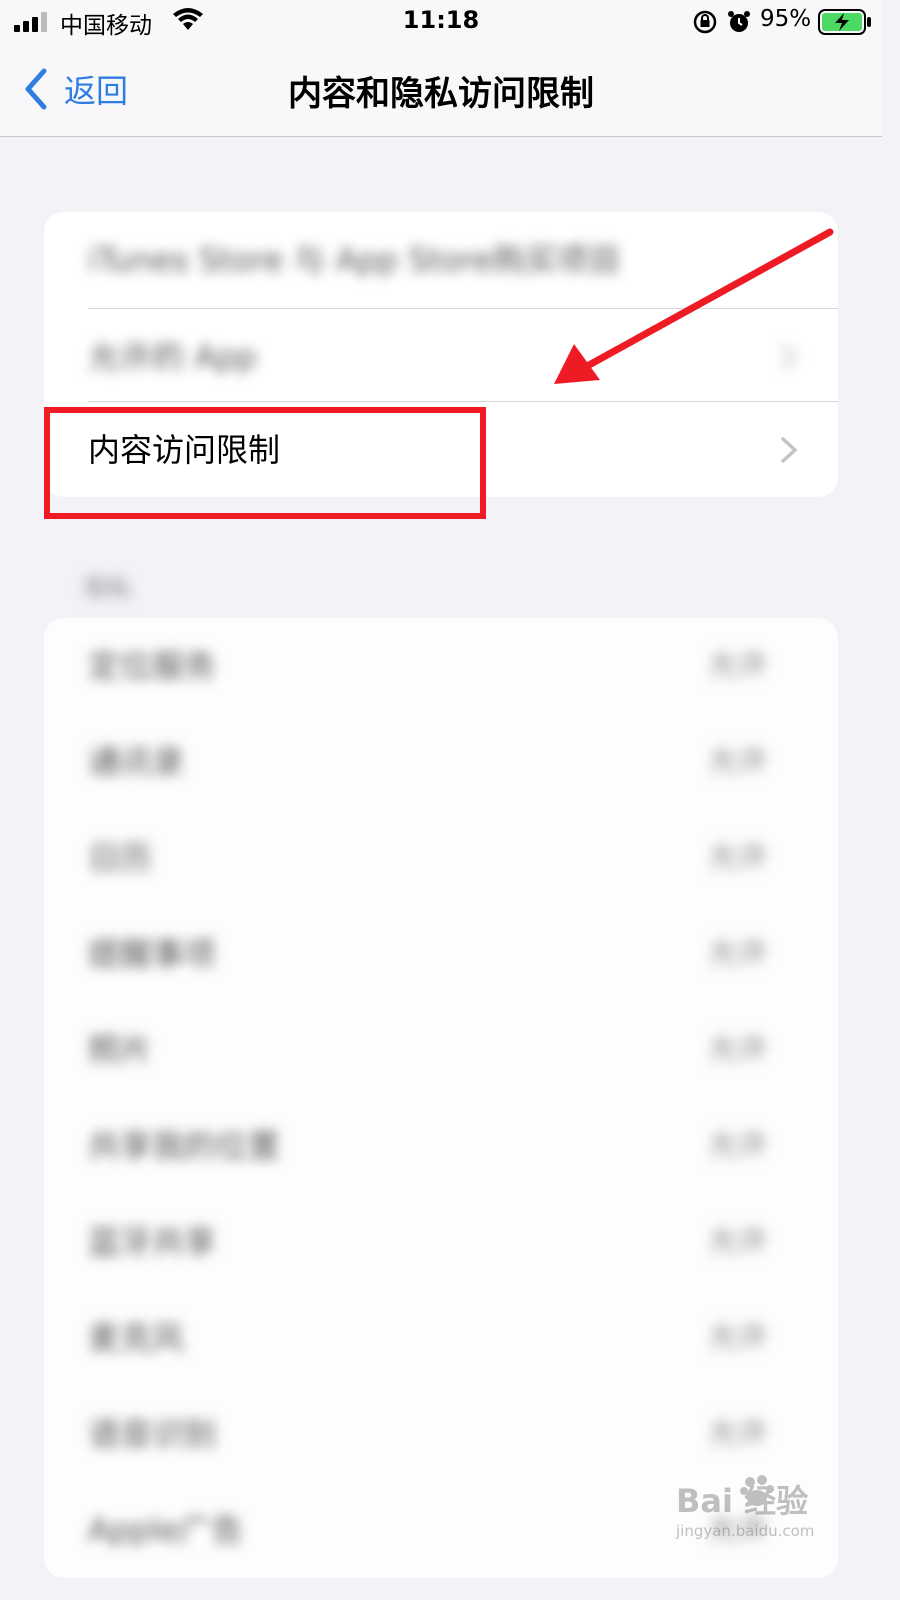 This screenshot has height=1600, width=900. What do you see at coordinates (441, 1338) in the screenshot?
I see `list-item: 麦克风 允许` at bounding box center [441, 1338].